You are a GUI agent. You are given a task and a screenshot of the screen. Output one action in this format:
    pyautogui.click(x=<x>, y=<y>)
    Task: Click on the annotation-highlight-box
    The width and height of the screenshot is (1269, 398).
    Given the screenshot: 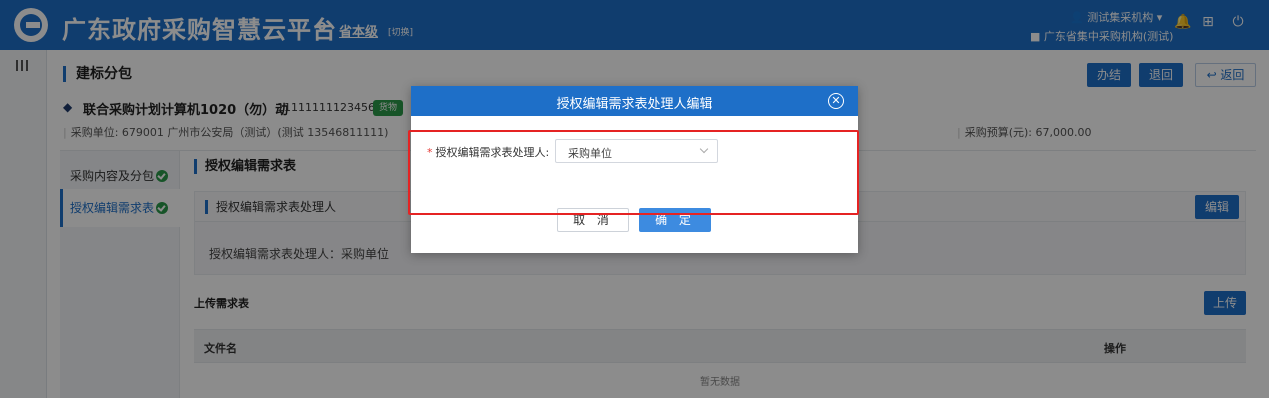 What is the action you would take?
    pyautogui.click(x=633, y=172)
    